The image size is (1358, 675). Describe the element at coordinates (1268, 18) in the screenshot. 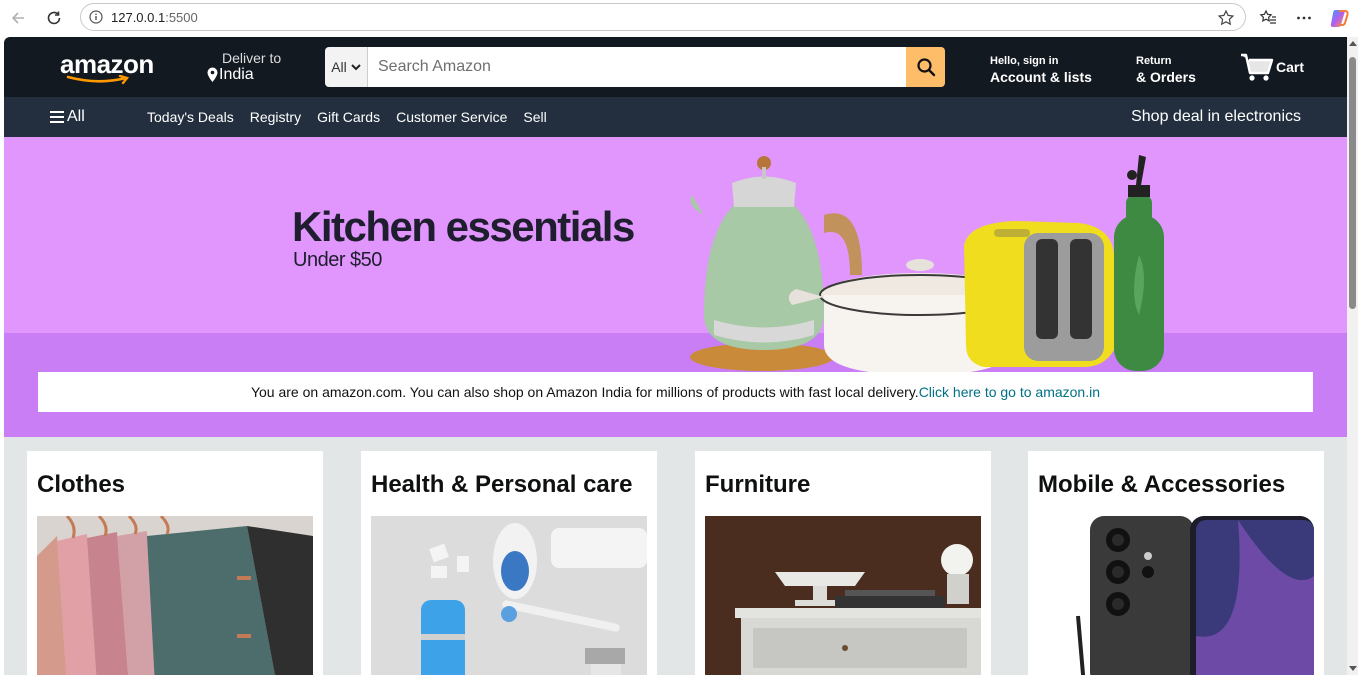

I see `favorites-icon` at that location.